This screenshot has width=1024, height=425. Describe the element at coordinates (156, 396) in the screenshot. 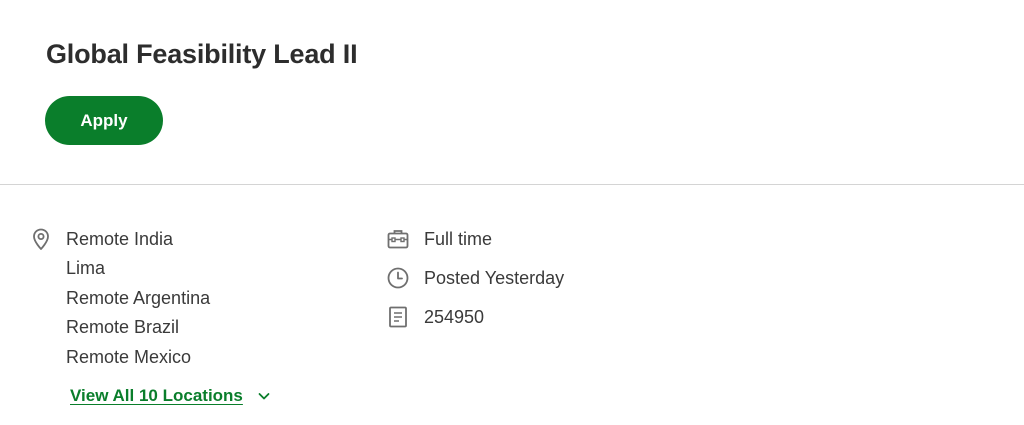

I see `view-all-locations-link: View All 10 Locations` at that location.